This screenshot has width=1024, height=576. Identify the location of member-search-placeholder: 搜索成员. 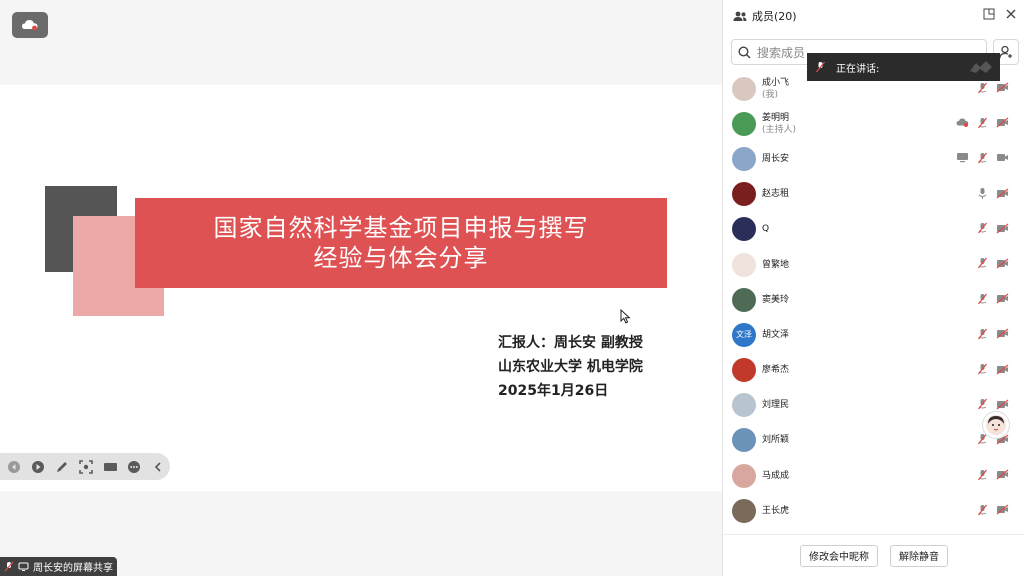
(781, 52).